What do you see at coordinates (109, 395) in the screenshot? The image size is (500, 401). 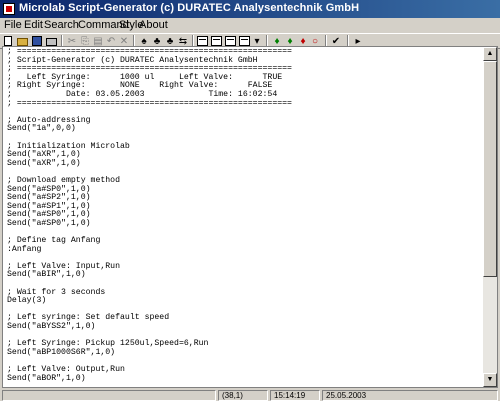 I see `status-panel-message` at bounding box center [109, 395].